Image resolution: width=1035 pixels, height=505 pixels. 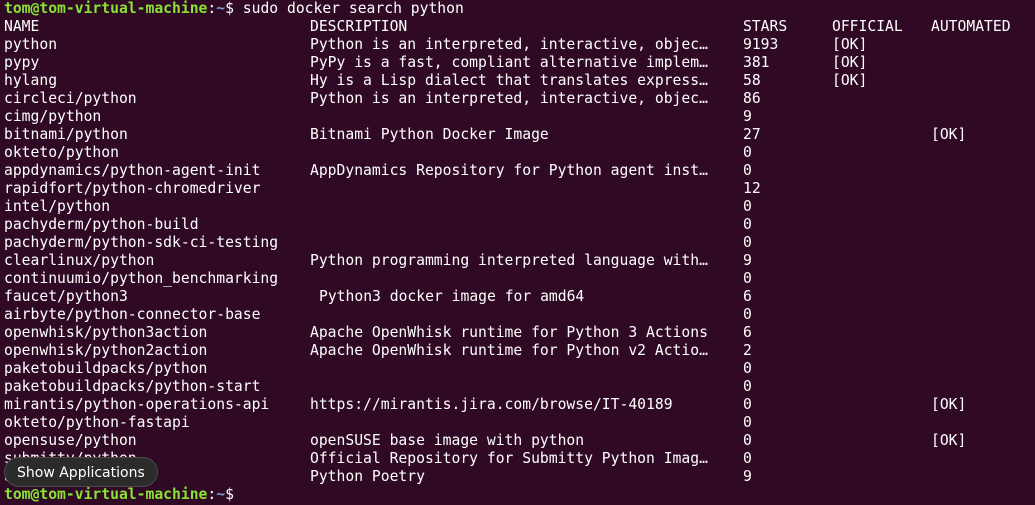 I want to click on row-name: hylang, so click(x=31, y=80).